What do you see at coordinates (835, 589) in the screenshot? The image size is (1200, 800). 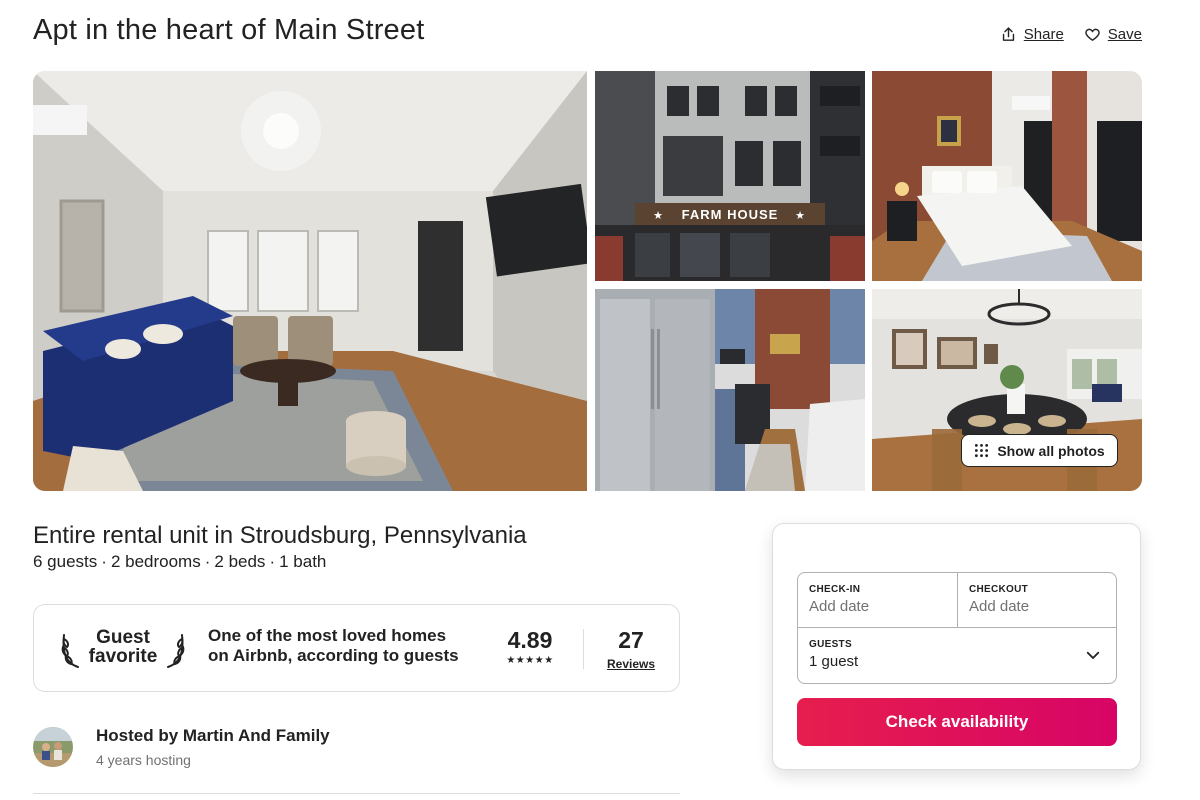 I see `checkin-label: CHECK-IN` at bounding box center [835, 589].